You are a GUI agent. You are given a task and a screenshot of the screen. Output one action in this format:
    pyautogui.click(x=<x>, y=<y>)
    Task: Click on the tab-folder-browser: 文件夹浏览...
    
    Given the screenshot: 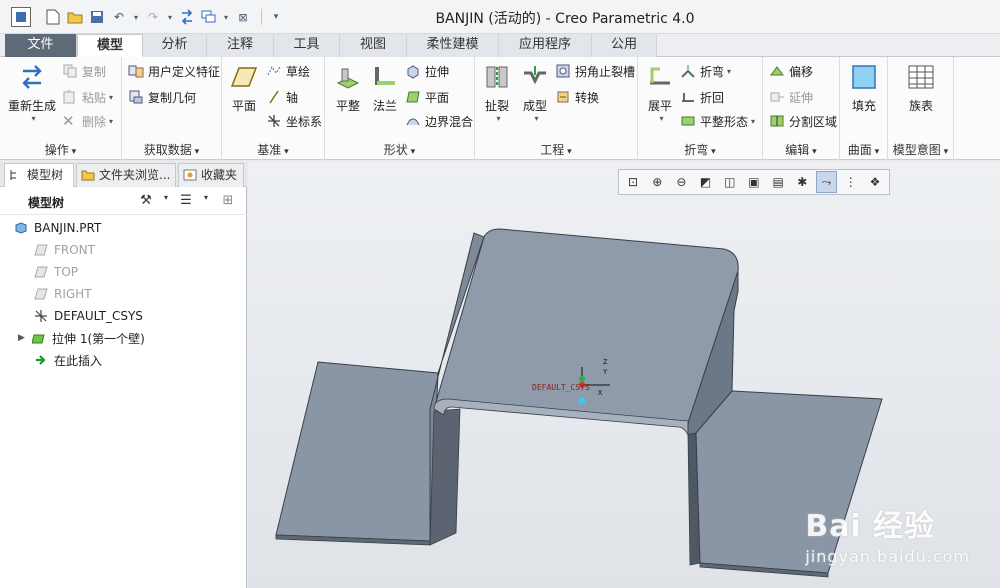 What is the action you would take?
    pyautogui.click(x=126, y=175)
    